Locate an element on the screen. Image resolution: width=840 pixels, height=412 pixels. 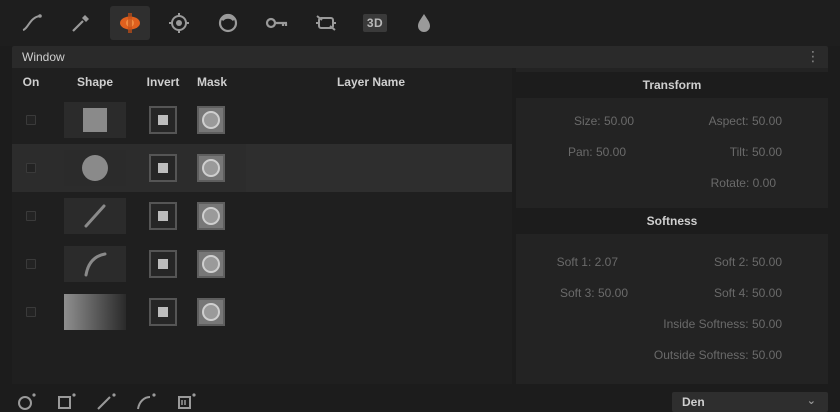
add-square-icon is located at coordinates (67, 401).